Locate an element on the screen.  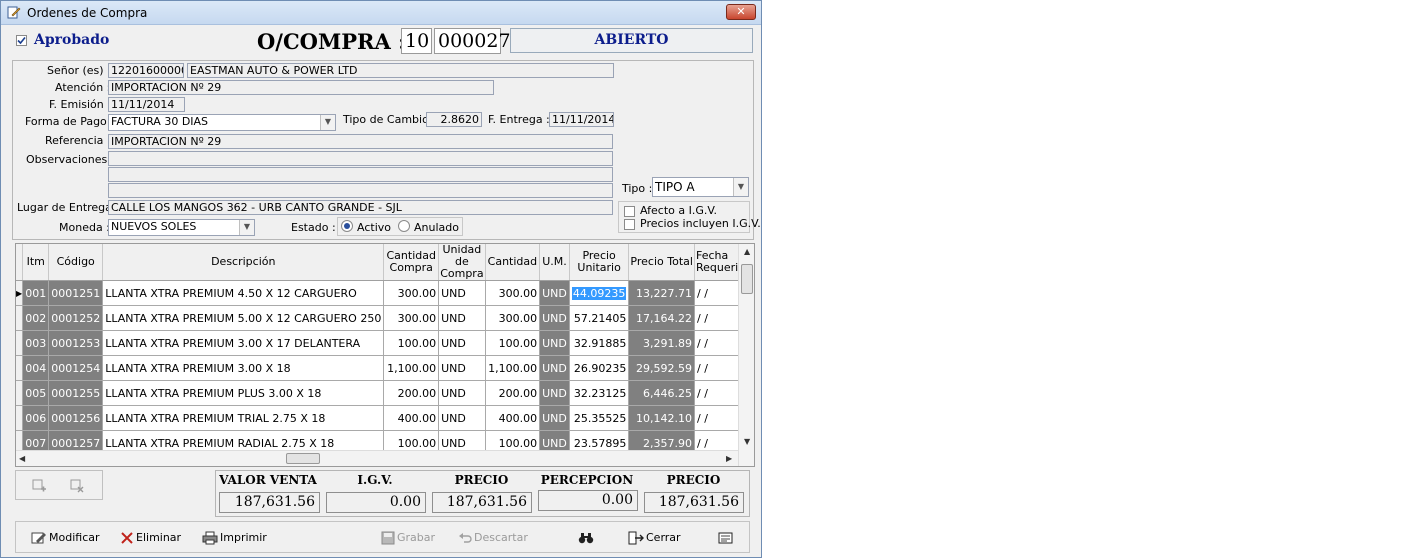
cell-desc: LLANTA XTRA PREMIUM 3.00 X 18 is located at coordinates (243, 368).